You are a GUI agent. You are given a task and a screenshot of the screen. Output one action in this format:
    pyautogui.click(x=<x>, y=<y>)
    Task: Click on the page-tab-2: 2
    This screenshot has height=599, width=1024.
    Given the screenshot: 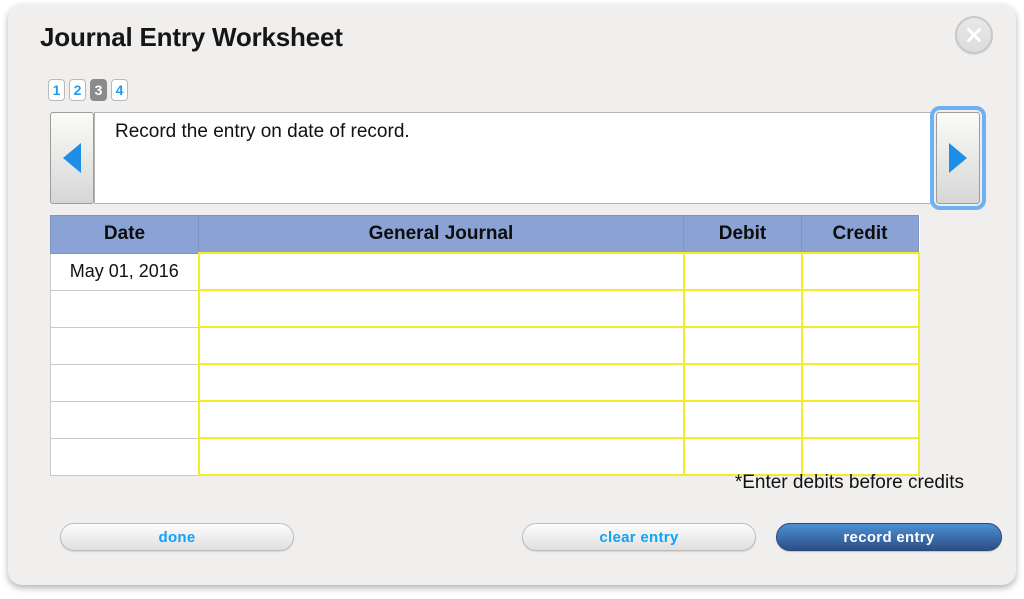 What is the action you would take?
    pyautogui.click(x=77, y=90)
    